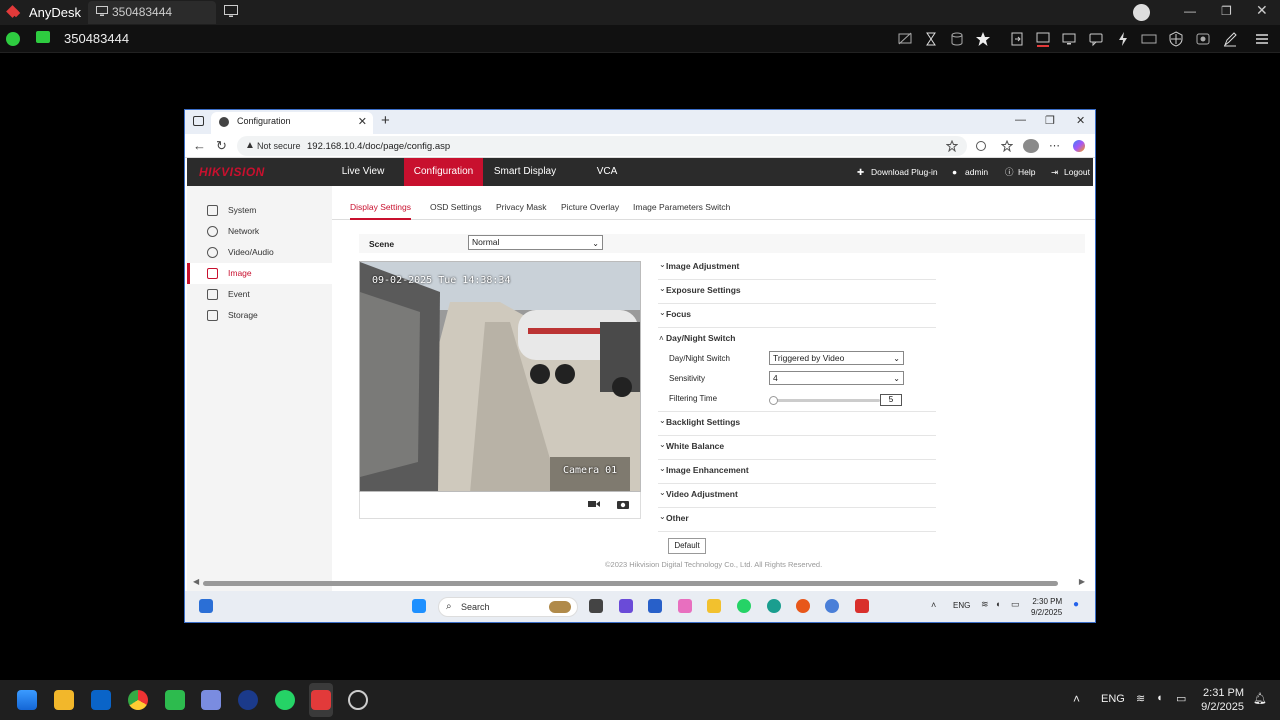  Describe the element at coordinates (521, 207) in the screenshot. I see `tab-privacy-mask: Privacy Mask` at that location.